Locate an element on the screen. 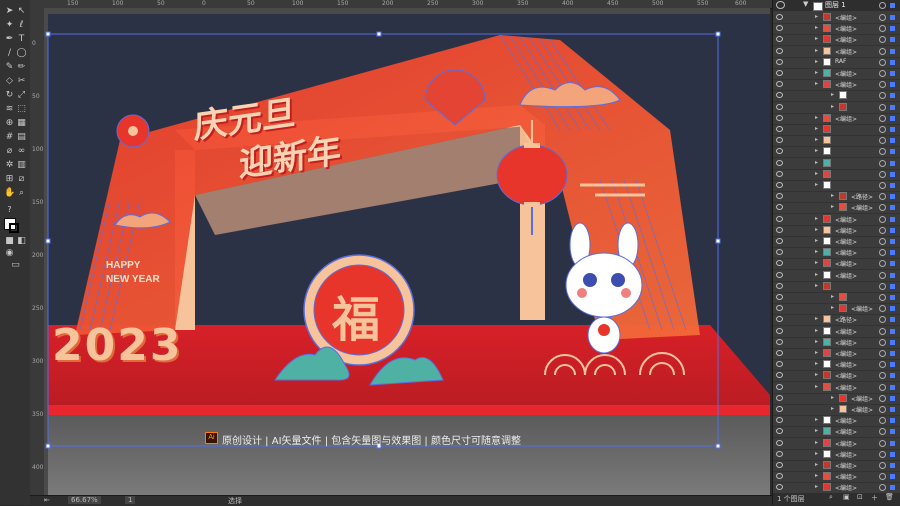 The width and height of the screenshot is (900, 506). screen-mode-icon: ▭ is located at coordinates (15, 265).